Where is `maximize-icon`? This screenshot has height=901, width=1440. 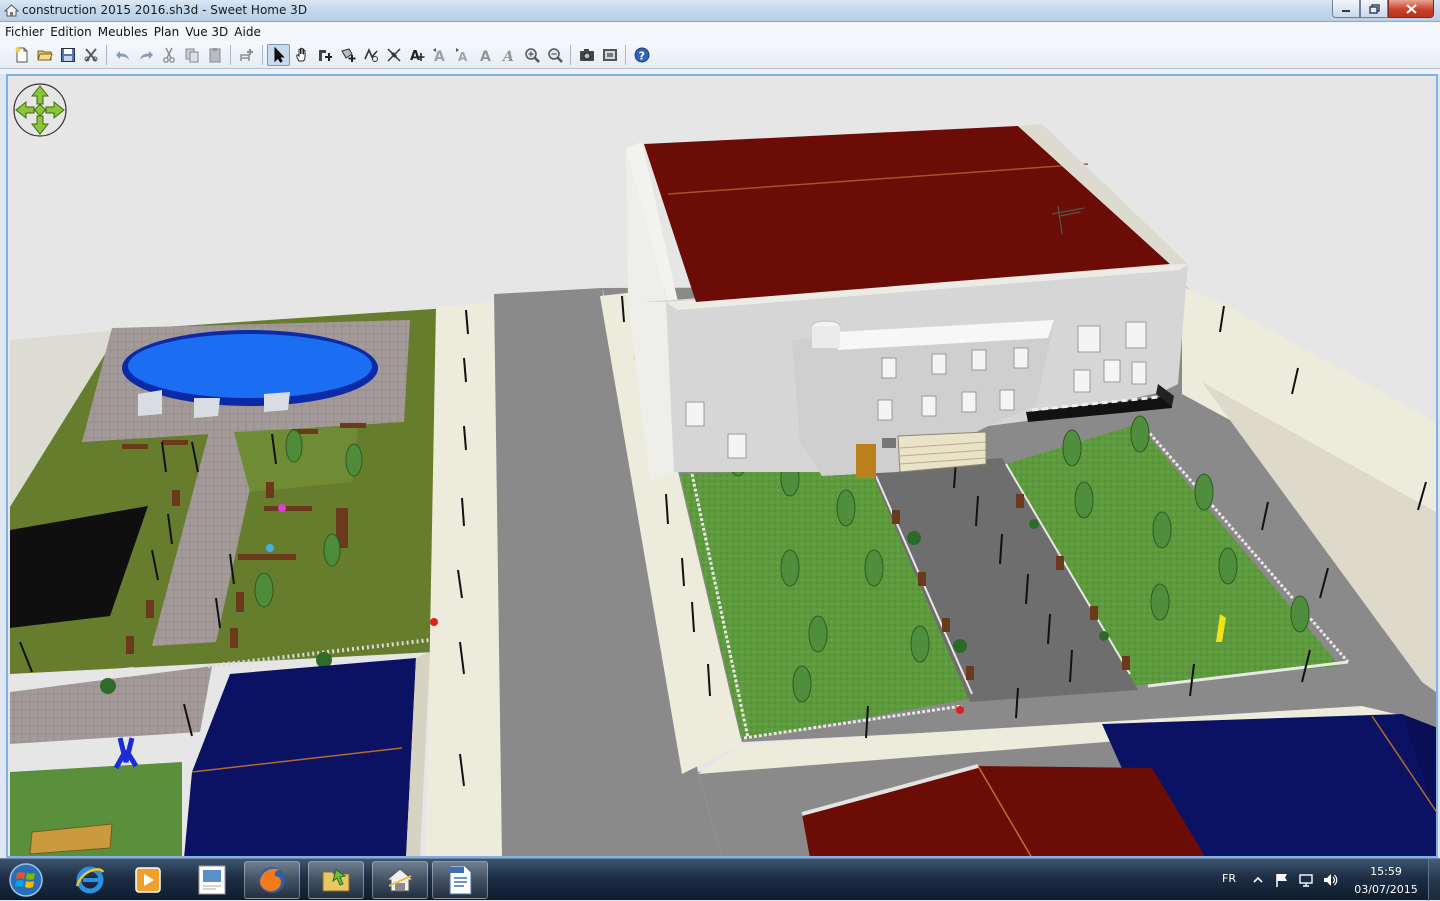
maximize-icon is located at coordinates (1374, 8).